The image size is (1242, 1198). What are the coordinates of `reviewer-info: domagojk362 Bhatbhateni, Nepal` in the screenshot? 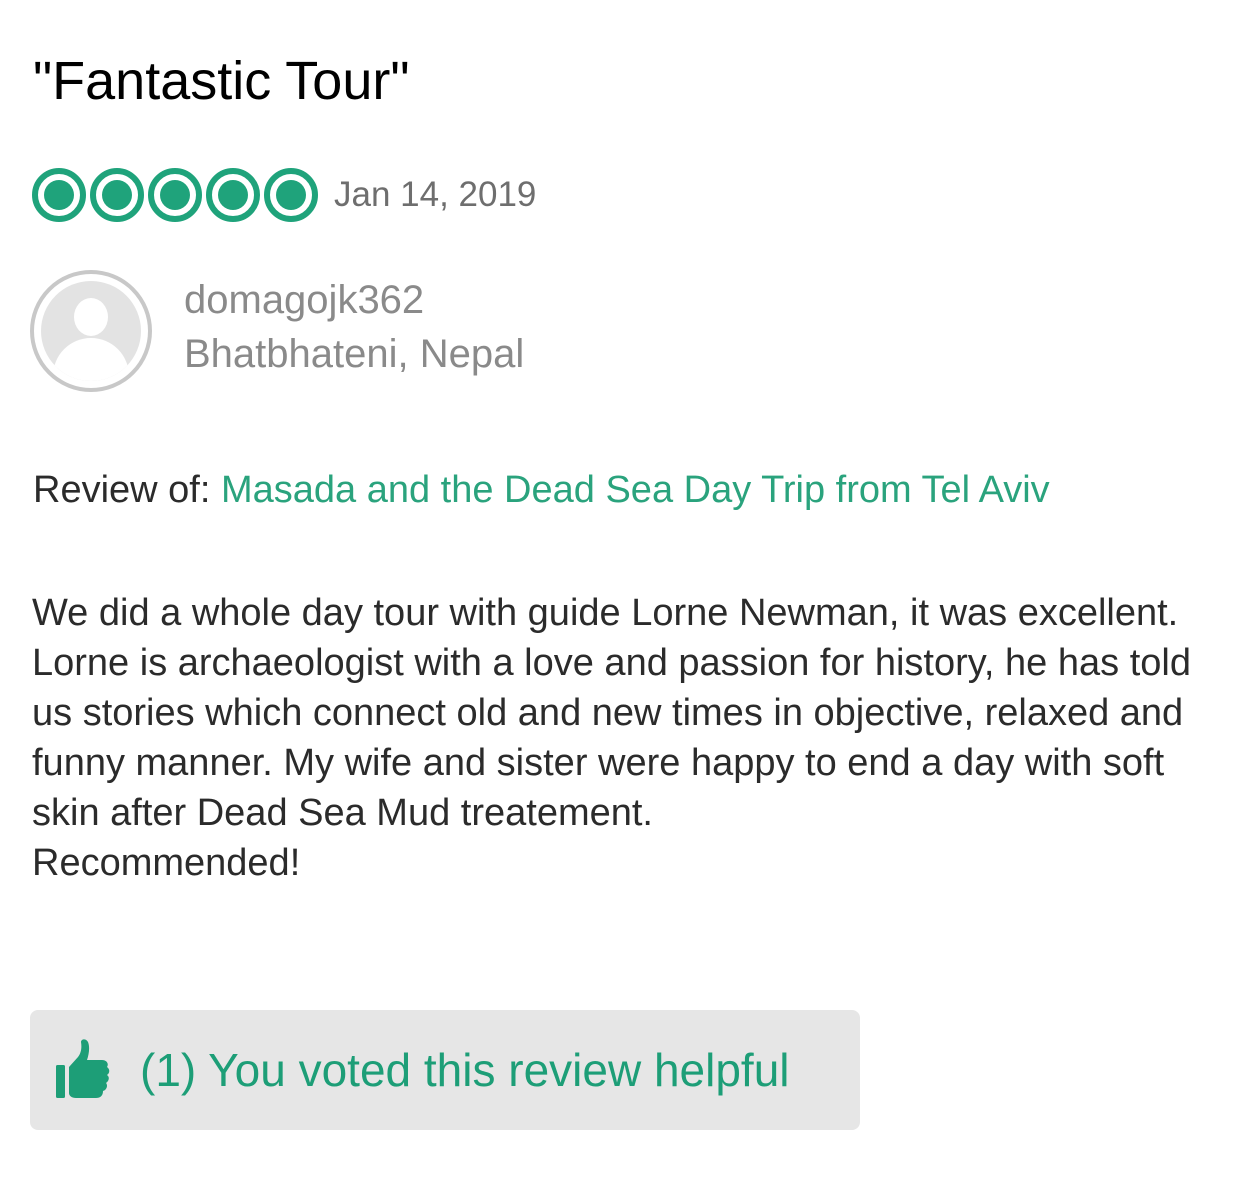 It's located at (354, 327).